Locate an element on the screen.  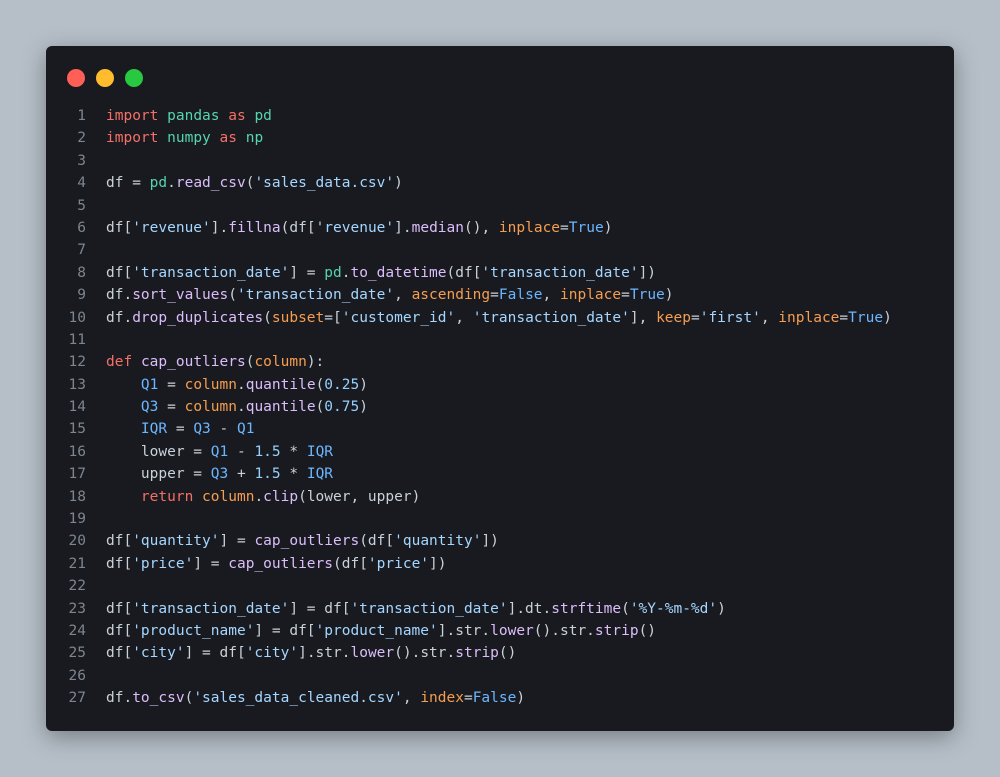
code-token: 'city' is located at coordinates (158, 653).